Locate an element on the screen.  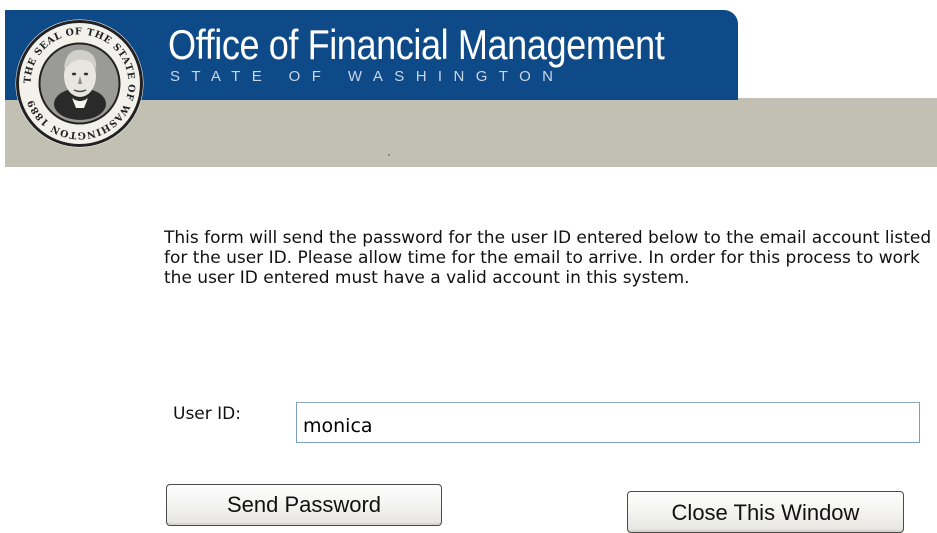
close-window-button: Close This Window is located at coordinates (765, 512).